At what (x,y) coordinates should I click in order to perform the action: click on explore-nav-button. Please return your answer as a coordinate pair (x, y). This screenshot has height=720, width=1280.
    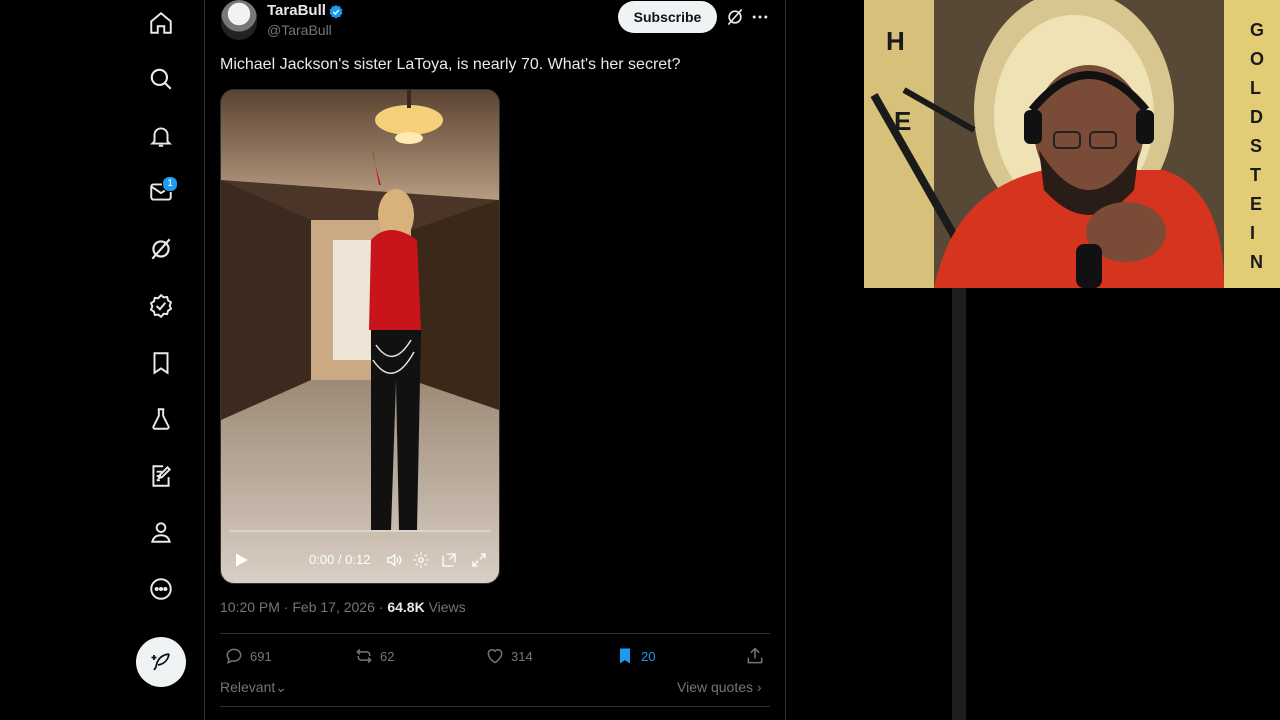
    Looking at the image, I should click on (161, 79).